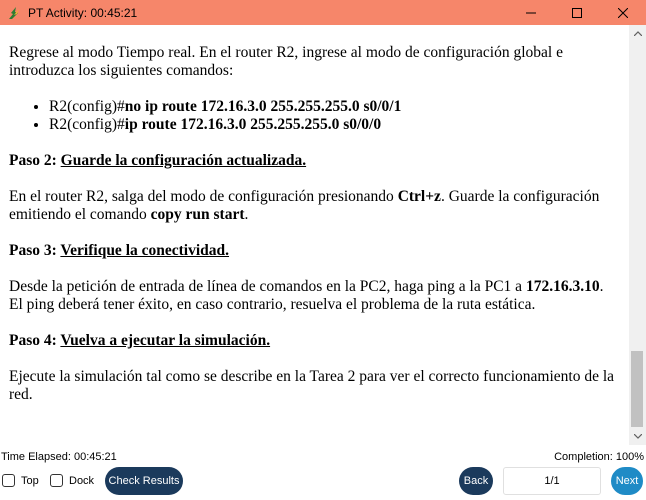 This screenshot has width=646, height=500. I want to click on window-title: PT Activity: 00:45:21, so click(83, 12).